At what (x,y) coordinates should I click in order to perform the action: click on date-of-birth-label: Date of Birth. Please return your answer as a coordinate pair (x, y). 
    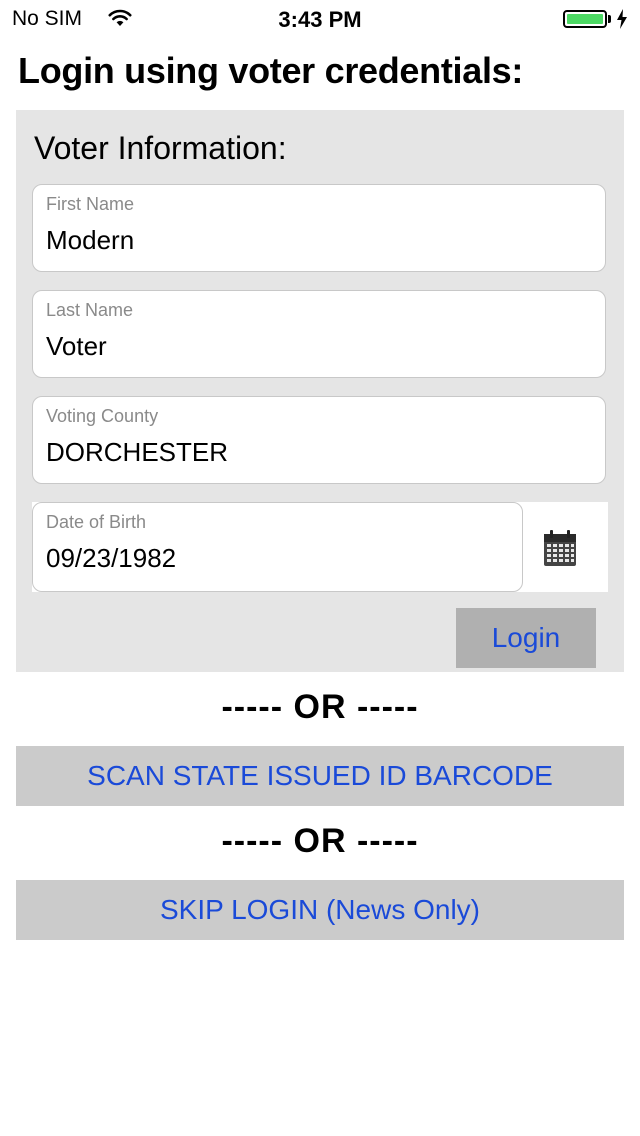
    Looking at the image, I should click on (96, 522).